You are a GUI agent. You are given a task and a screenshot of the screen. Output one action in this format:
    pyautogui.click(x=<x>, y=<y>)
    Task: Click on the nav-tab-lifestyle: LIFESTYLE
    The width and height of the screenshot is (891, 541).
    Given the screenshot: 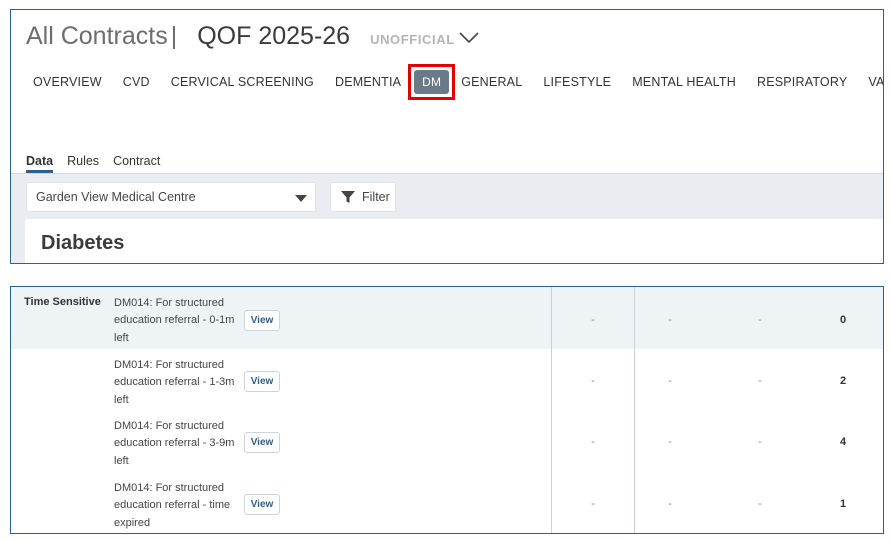 What is the action you would take?
    pyautogui.click(x=577, y=82)
    